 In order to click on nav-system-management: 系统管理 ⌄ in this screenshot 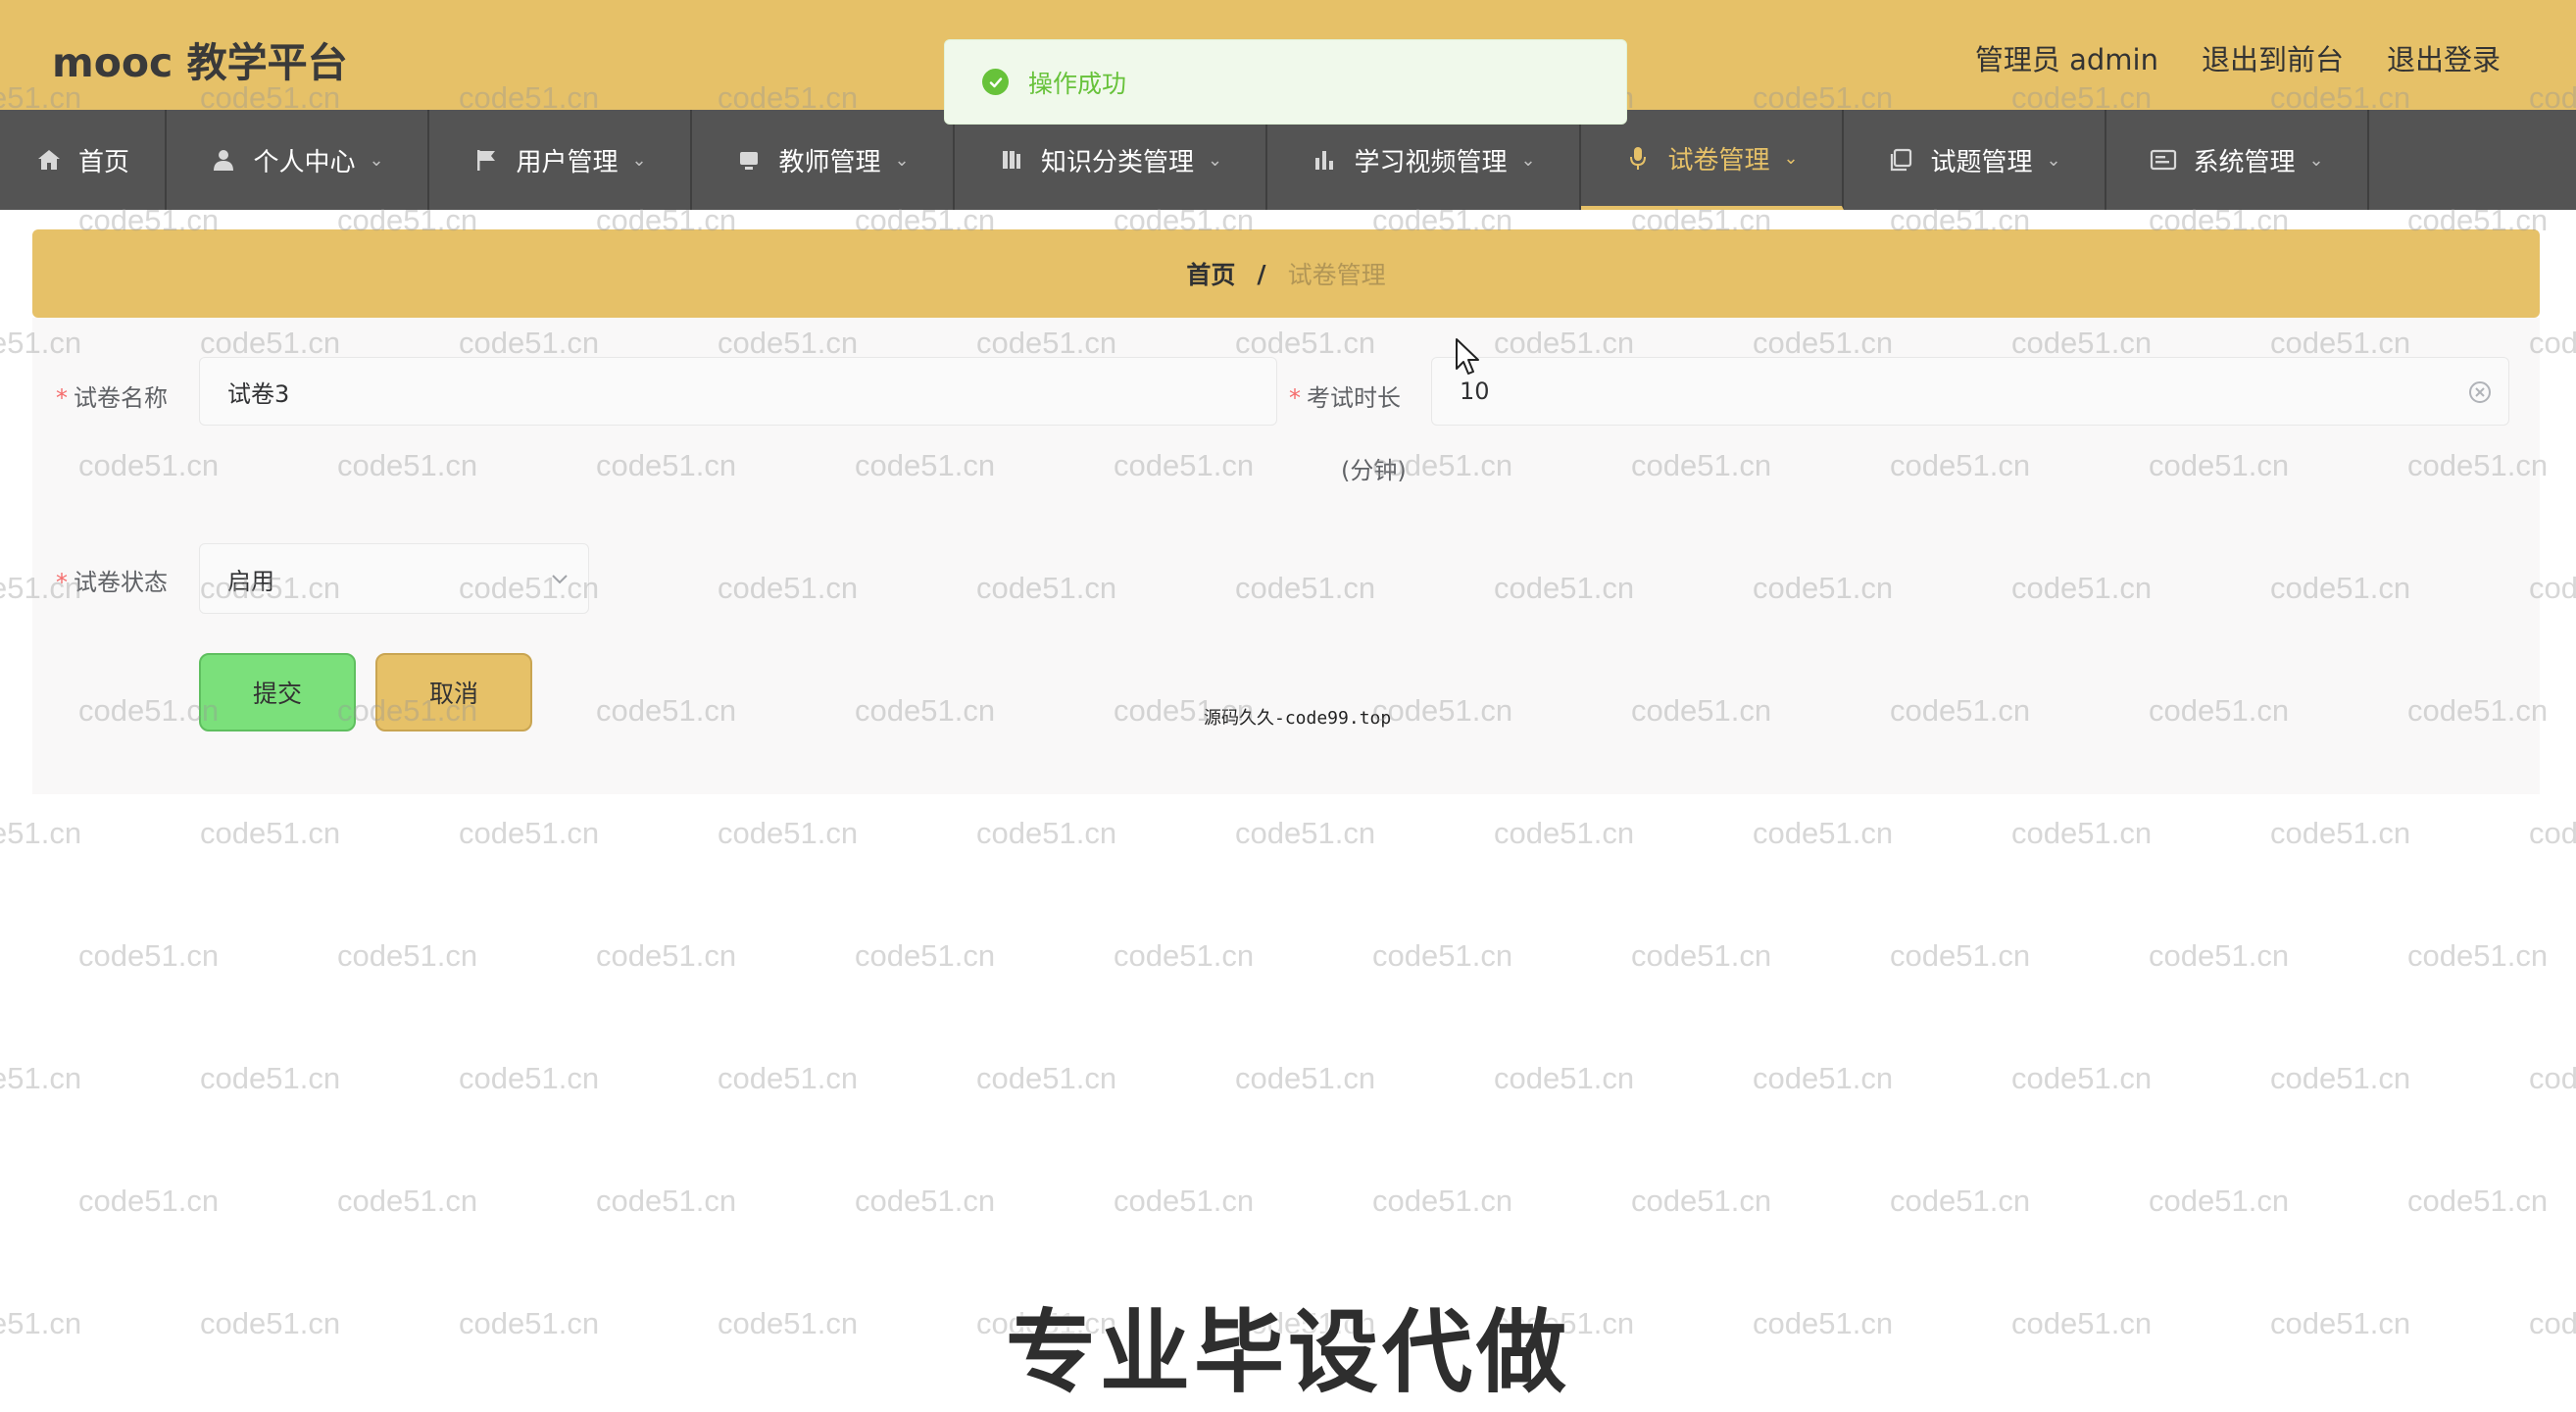, I will do `click(2237, 160)`.